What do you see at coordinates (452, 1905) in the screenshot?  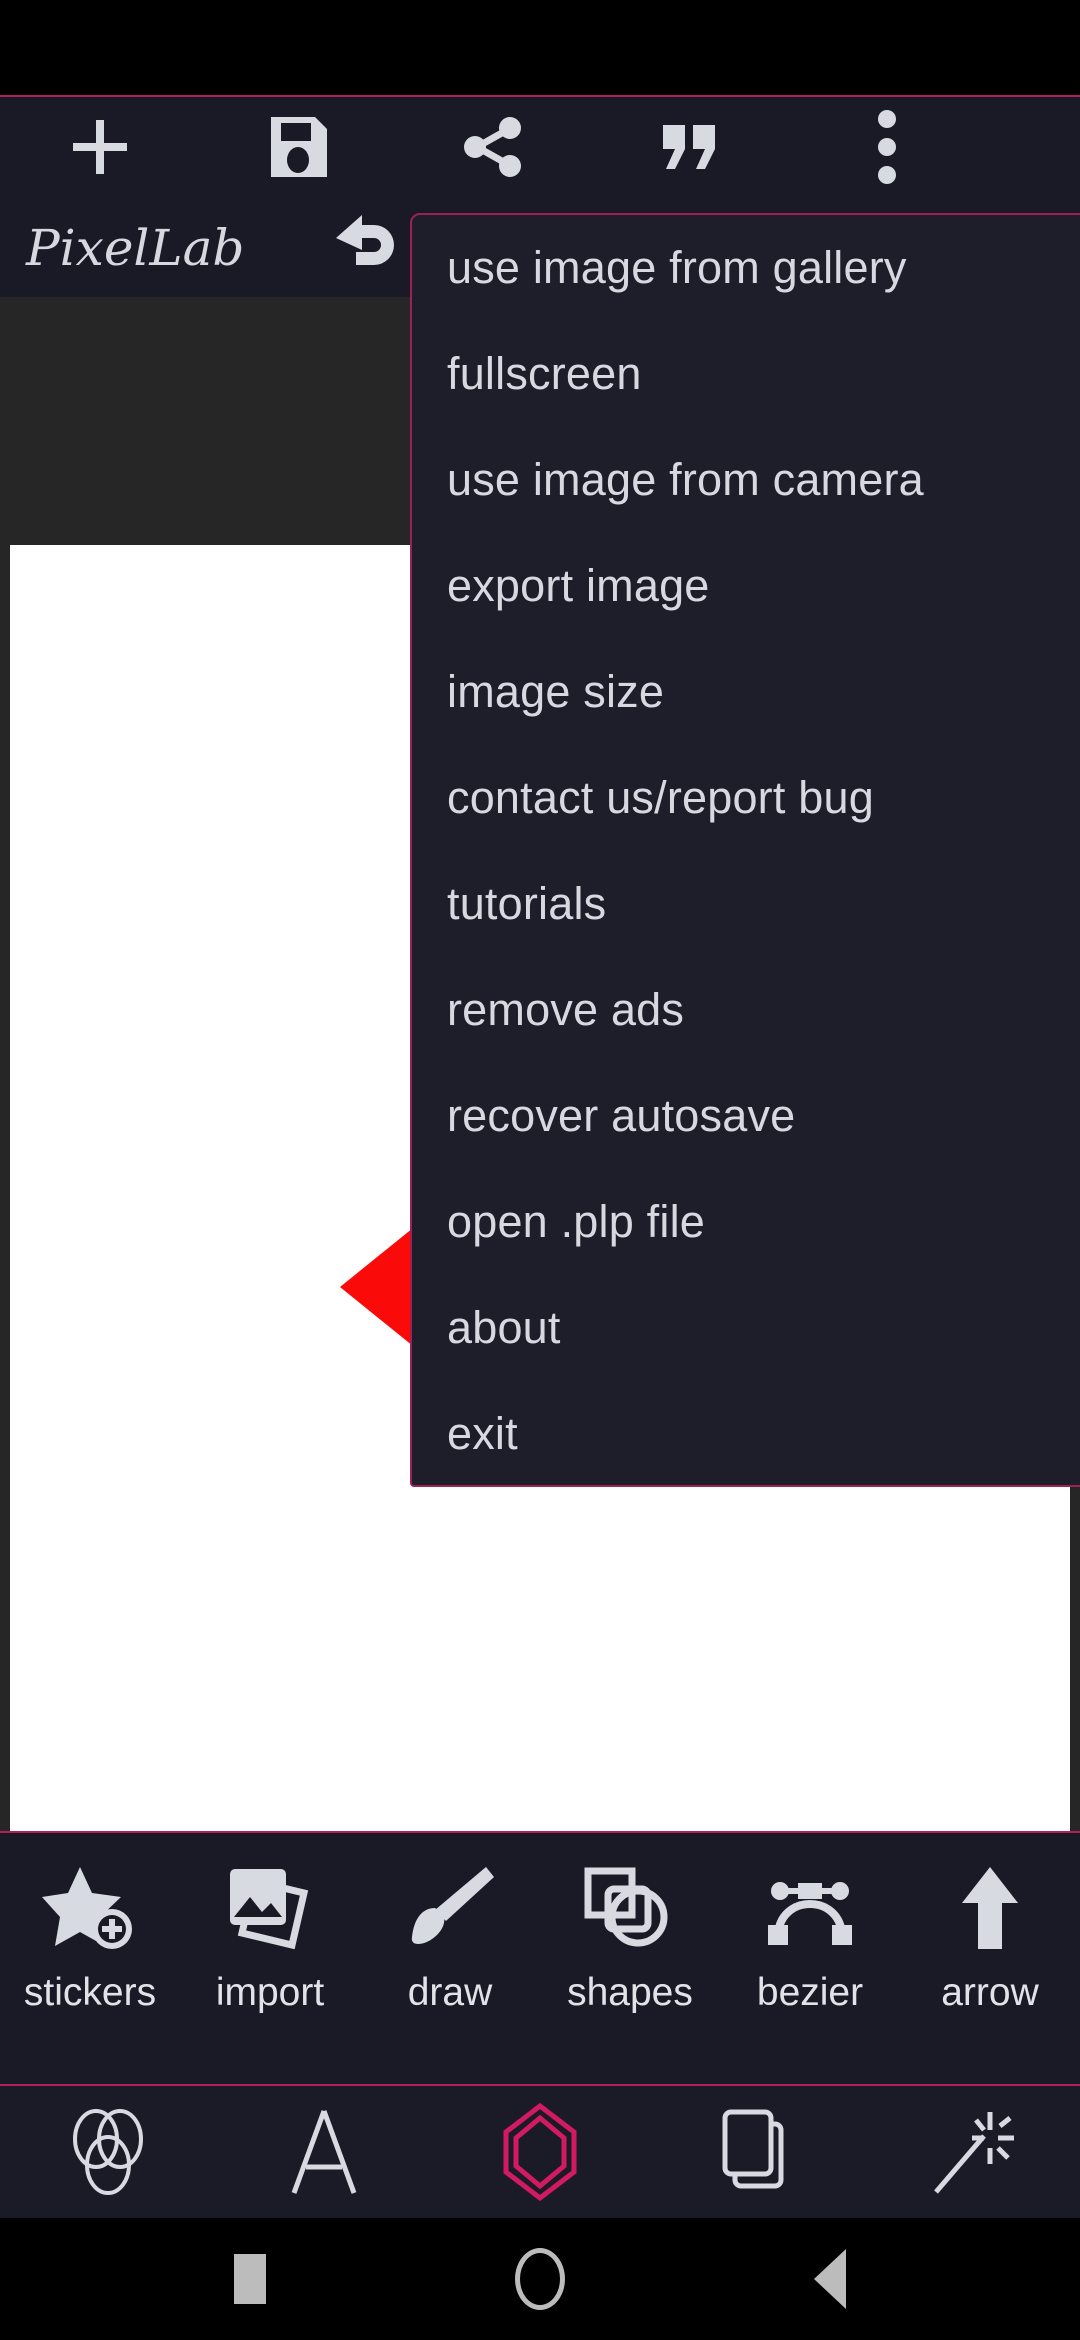 I see `paintbrush-icon` at bounding box center [452, 1905].